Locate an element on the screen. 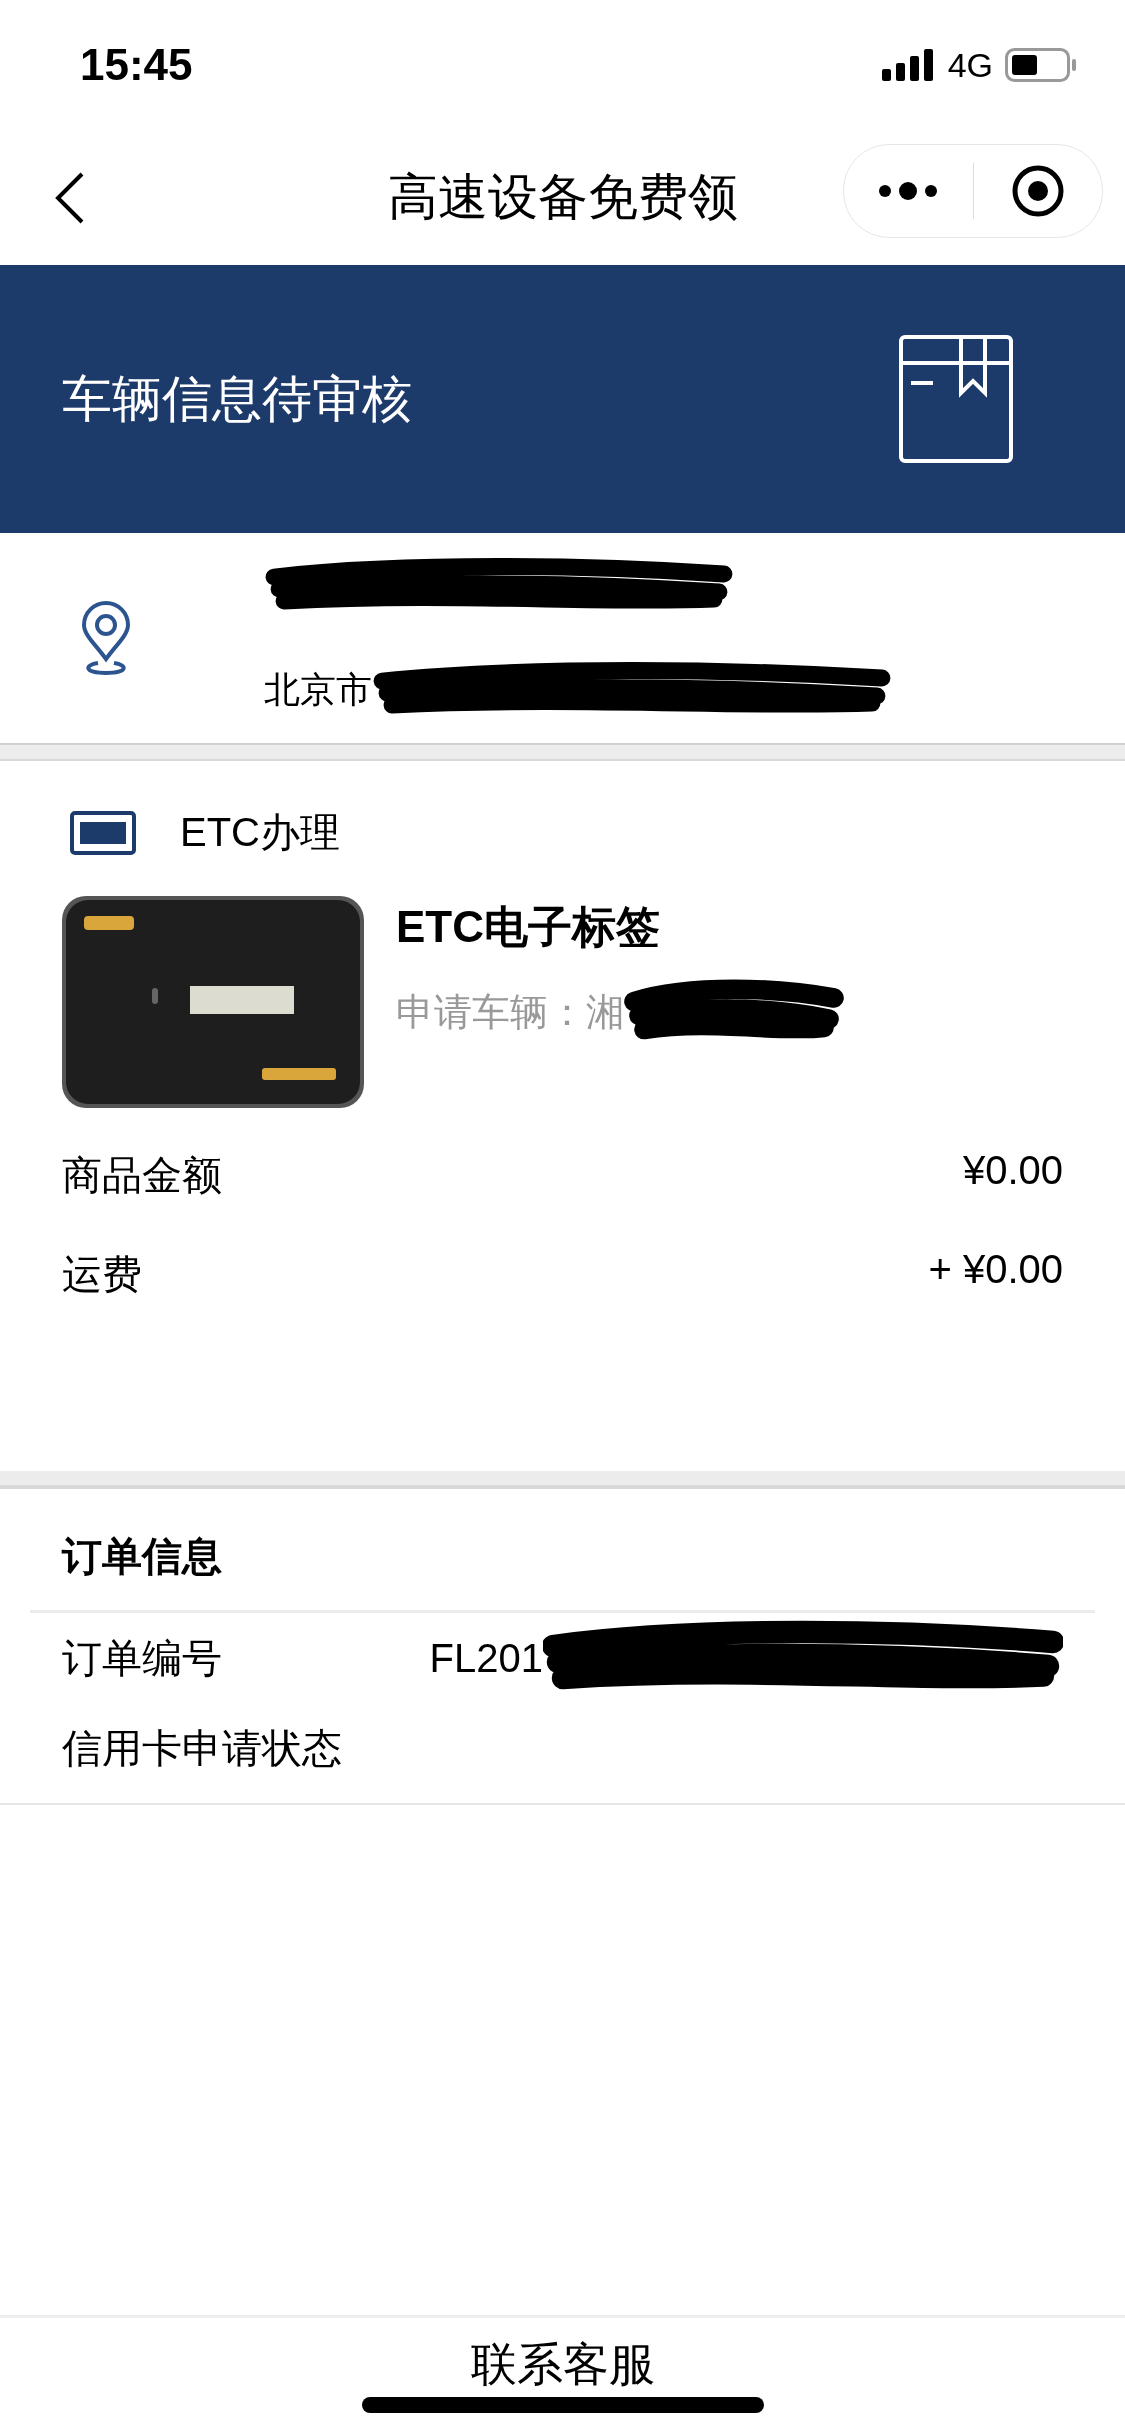  close-target-icon is located at coordinates (1037, 191).